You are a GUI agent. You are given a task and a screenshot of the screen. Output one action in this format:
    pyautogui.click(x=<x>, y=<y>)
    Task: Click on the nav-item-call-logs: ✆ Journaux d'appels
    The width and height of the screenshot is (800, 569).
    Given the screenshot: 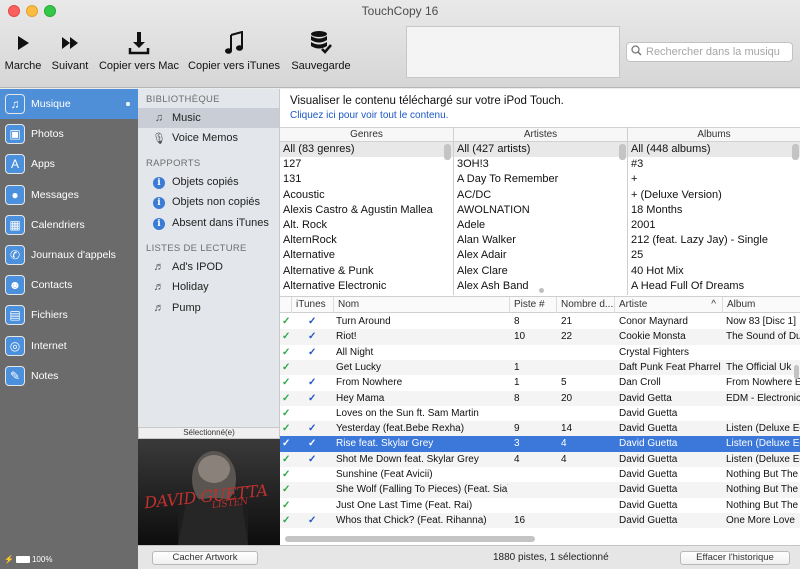 What is the action you would take?
    pyautogui.click(x=69, y=255)
    